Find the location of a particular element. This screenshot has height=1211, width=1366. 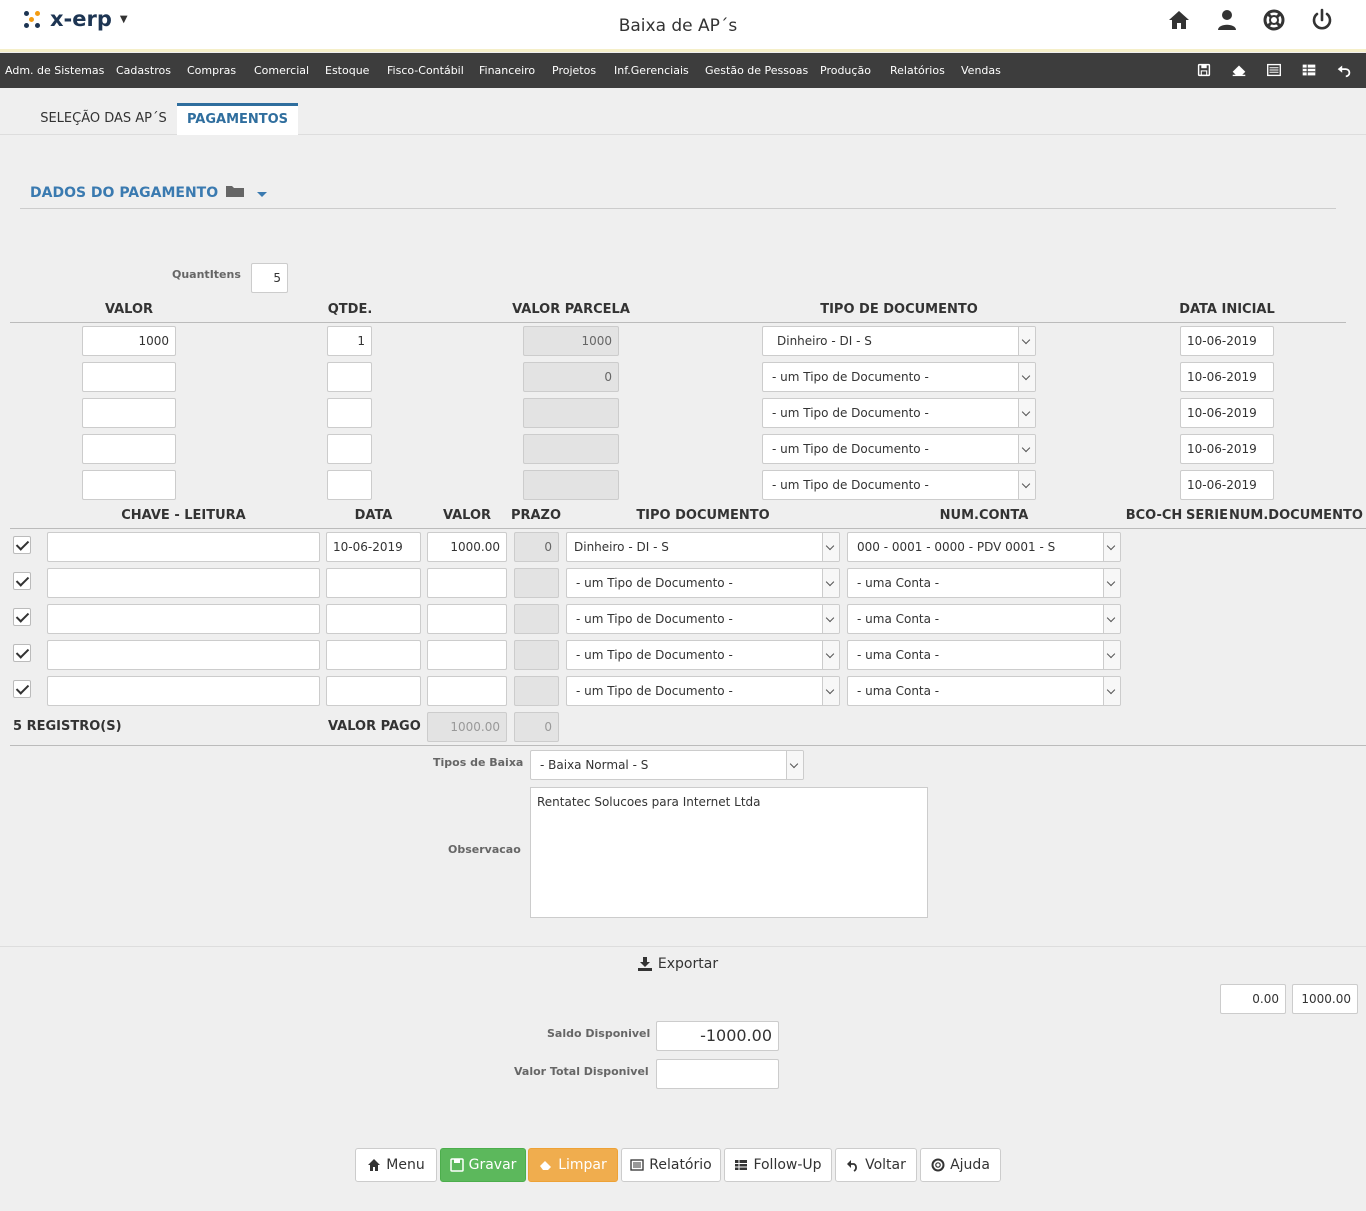

menu-item-producao: Produção is located at coordinates (845, 70).